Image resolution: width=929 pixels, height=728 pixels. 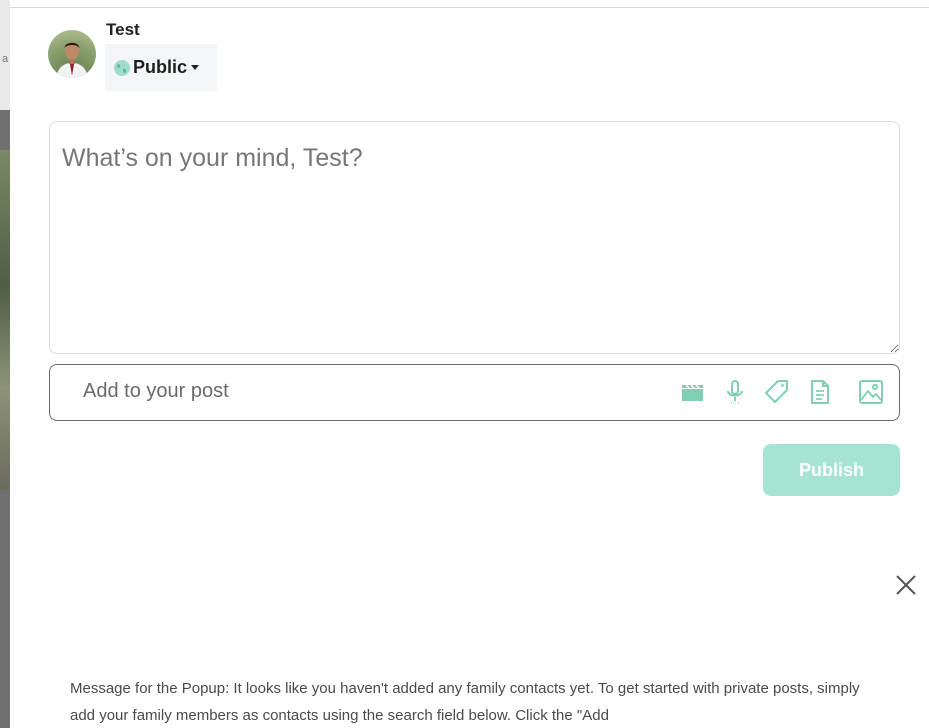 I want to click on user-name: Test, so click(x=123, y=29).